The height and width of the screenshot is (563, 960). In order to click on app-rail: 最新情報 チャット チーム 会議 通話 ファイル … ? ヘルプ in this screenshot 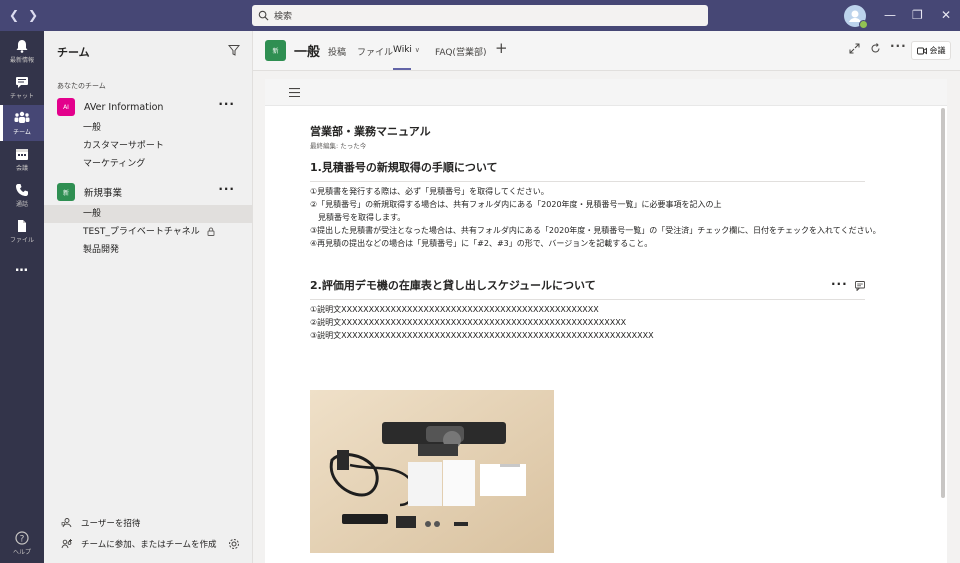, I will do `click(22, 297)`.